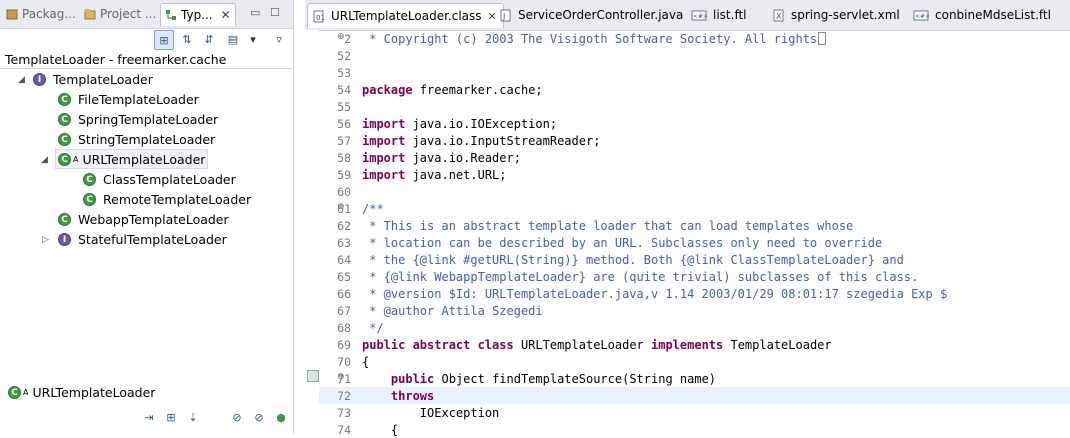 Image resolution: width=1070 pixels, height=438 pixels. I want to click on chevron-down-icon: ▾, so click(253, 39).